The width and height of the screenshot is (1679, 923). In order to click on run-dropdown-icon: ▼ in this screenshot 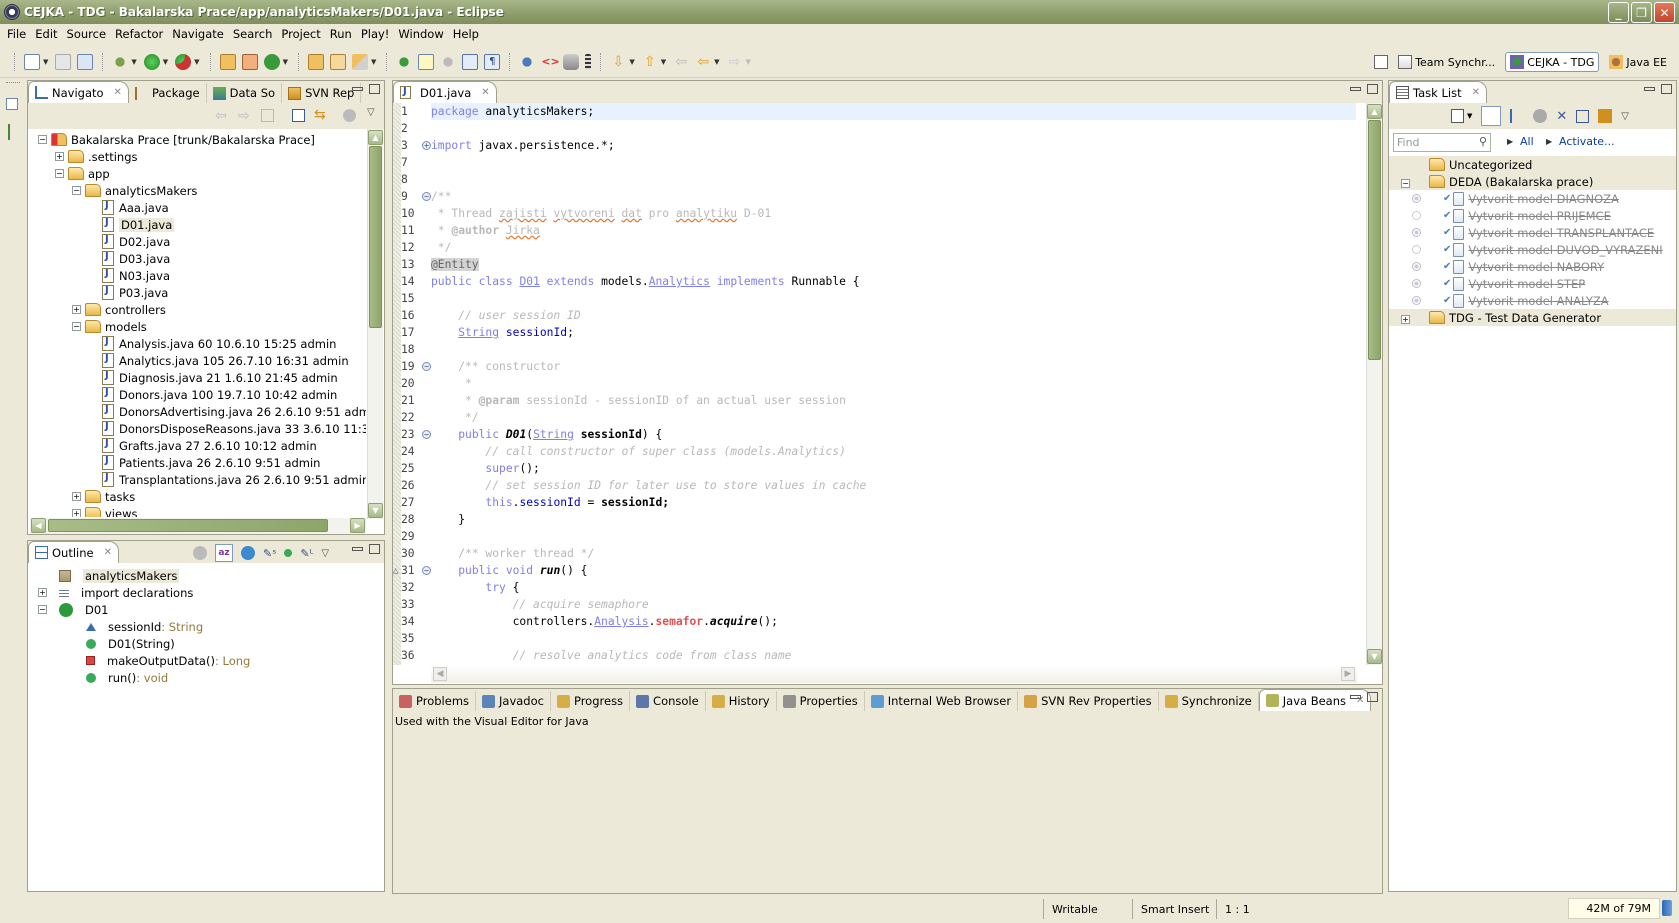, I will do `click(165, 62)`.